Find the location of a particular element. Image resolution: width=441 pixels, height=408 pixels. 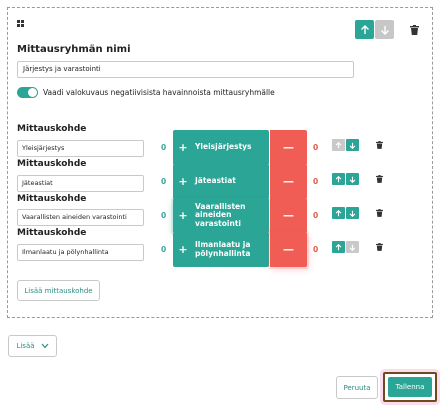

item-name-input: Jäteastiat is located at coordinates (80, 183).